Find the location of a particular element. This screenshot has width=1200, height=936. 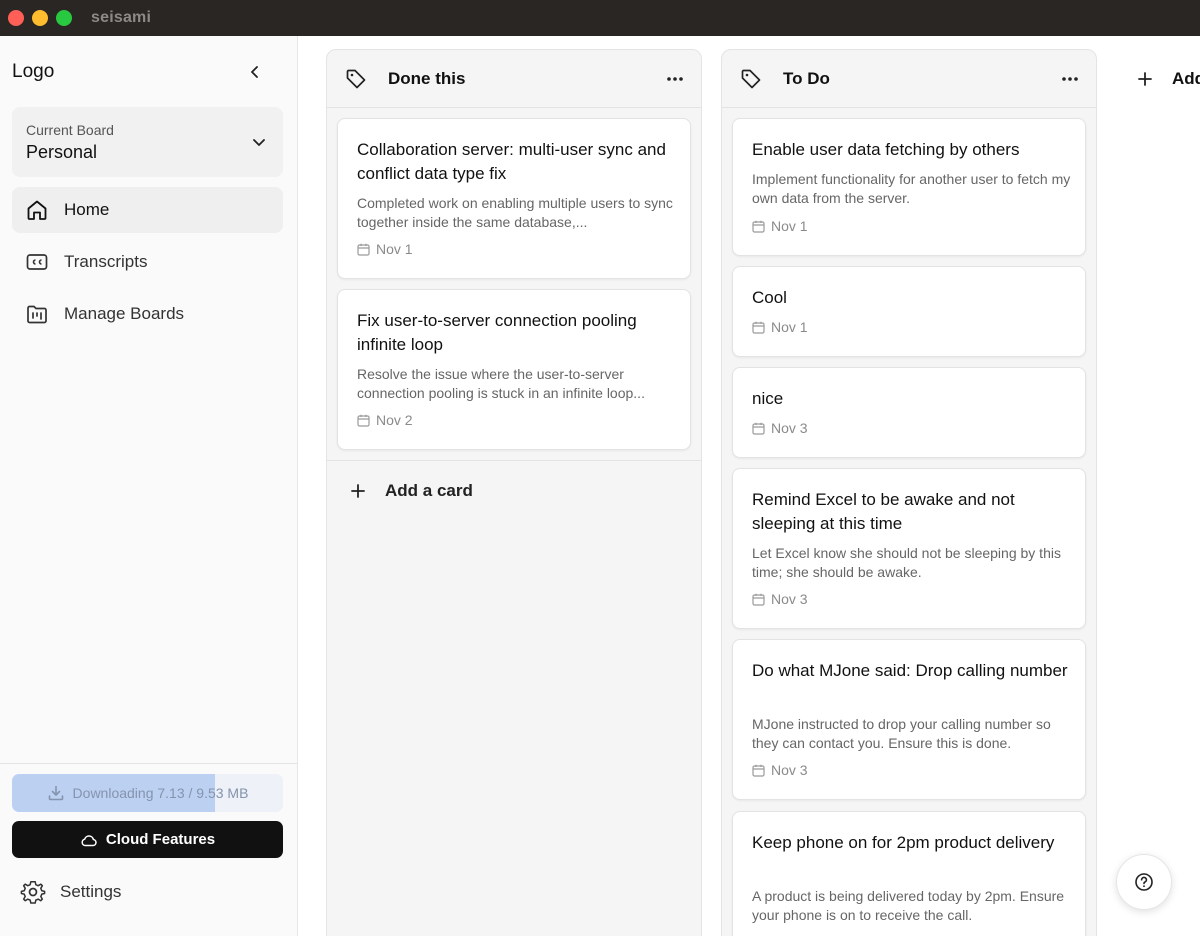

folder-kanban-icon is located at coordinates (37, 314).